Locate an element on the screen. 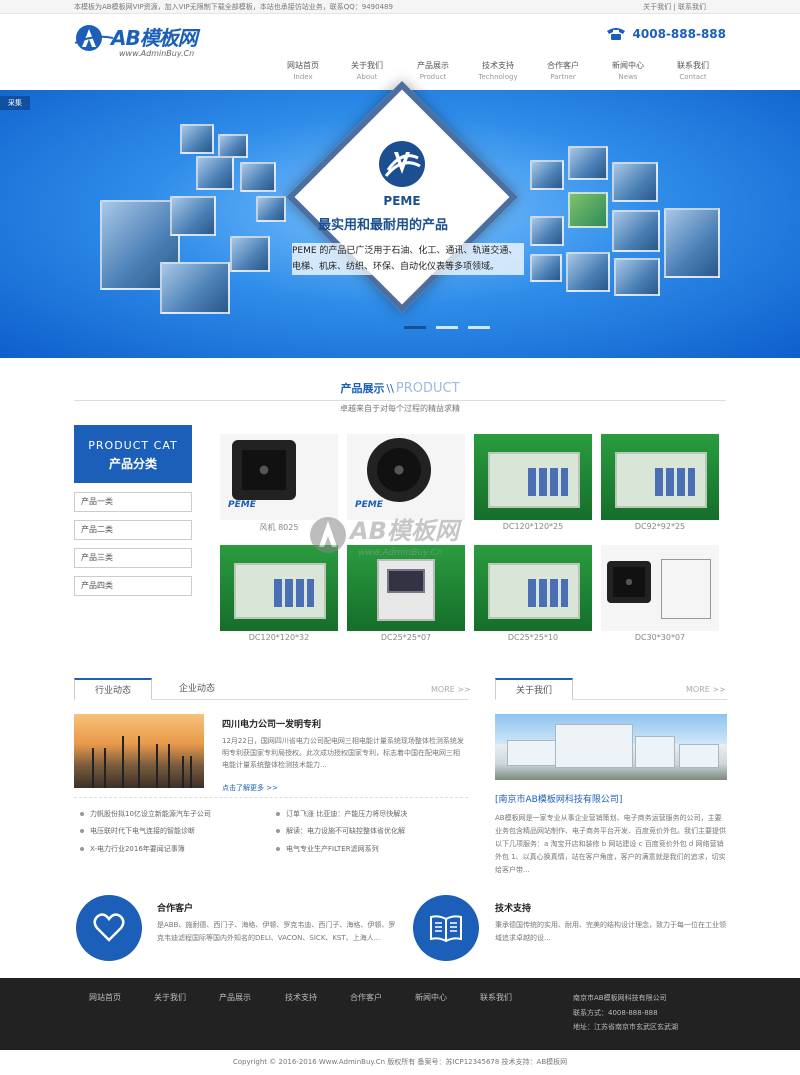  tech-support-circle is located at coordinates (446, 928).